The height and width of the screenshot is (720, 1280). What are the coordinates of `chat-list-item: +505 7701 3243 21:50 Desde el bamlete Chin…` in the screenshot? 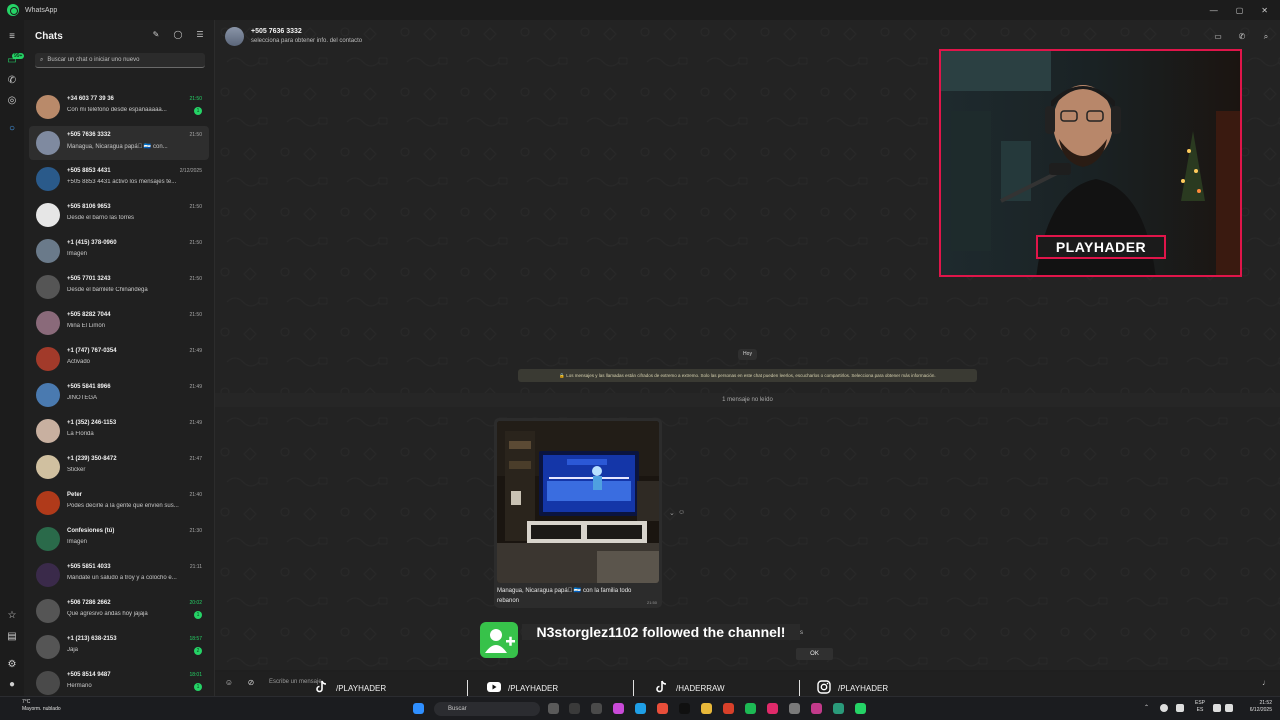 It's located at (119, 287).